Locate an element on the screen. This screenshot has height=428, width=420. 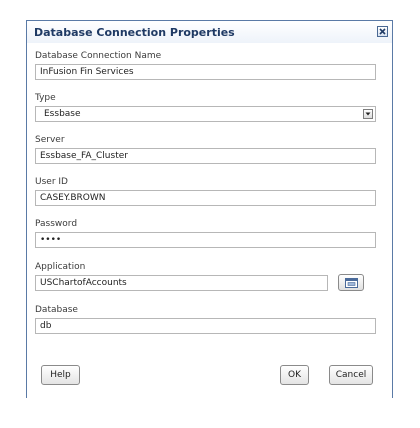
server-field: Essbase_FA_Cluster is located at coordinates (205, 156).